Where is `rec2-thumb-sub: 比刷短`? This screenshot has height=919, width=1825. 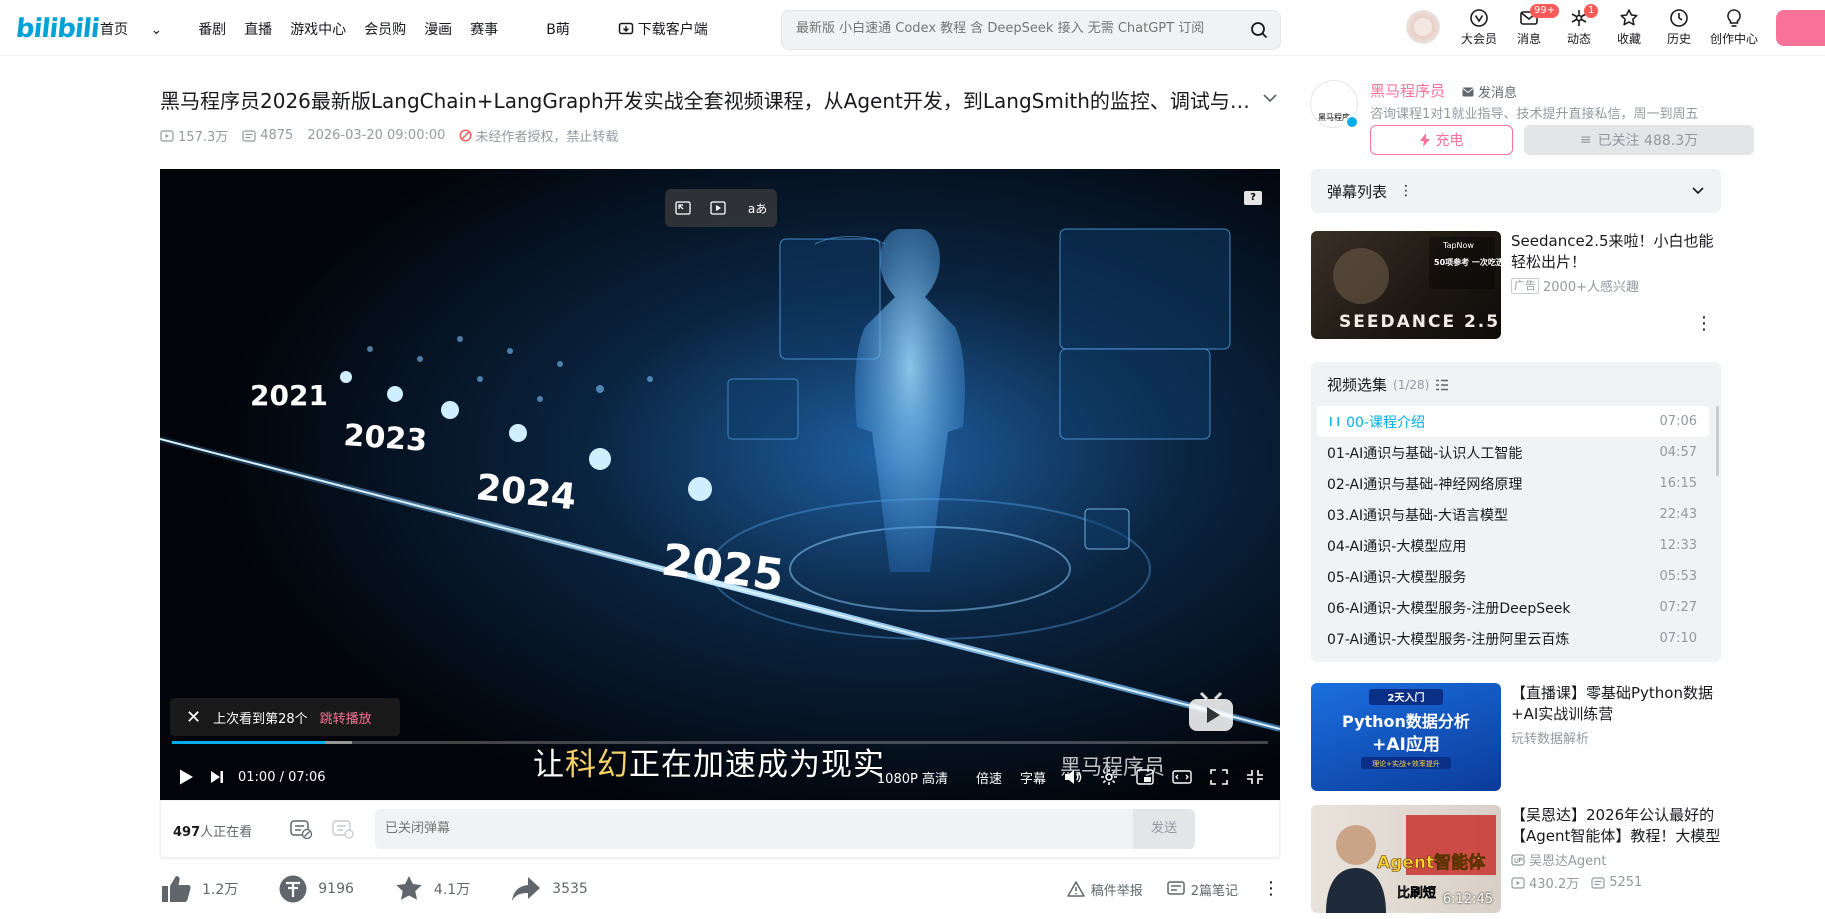
rec2-thumb-sub: 比刷短 is located at coordinates (1416, 893).